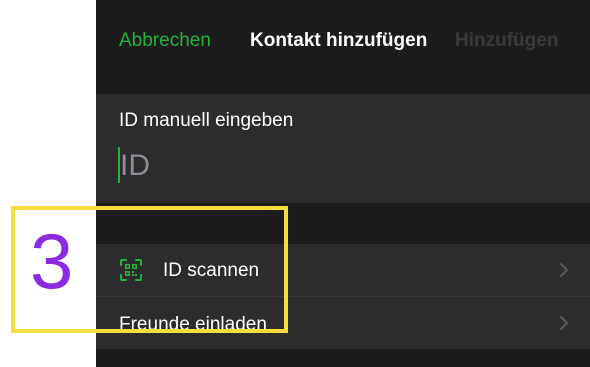 This screenshot has height=367, width=590. I want to click on section-gap, so click(343, 223).